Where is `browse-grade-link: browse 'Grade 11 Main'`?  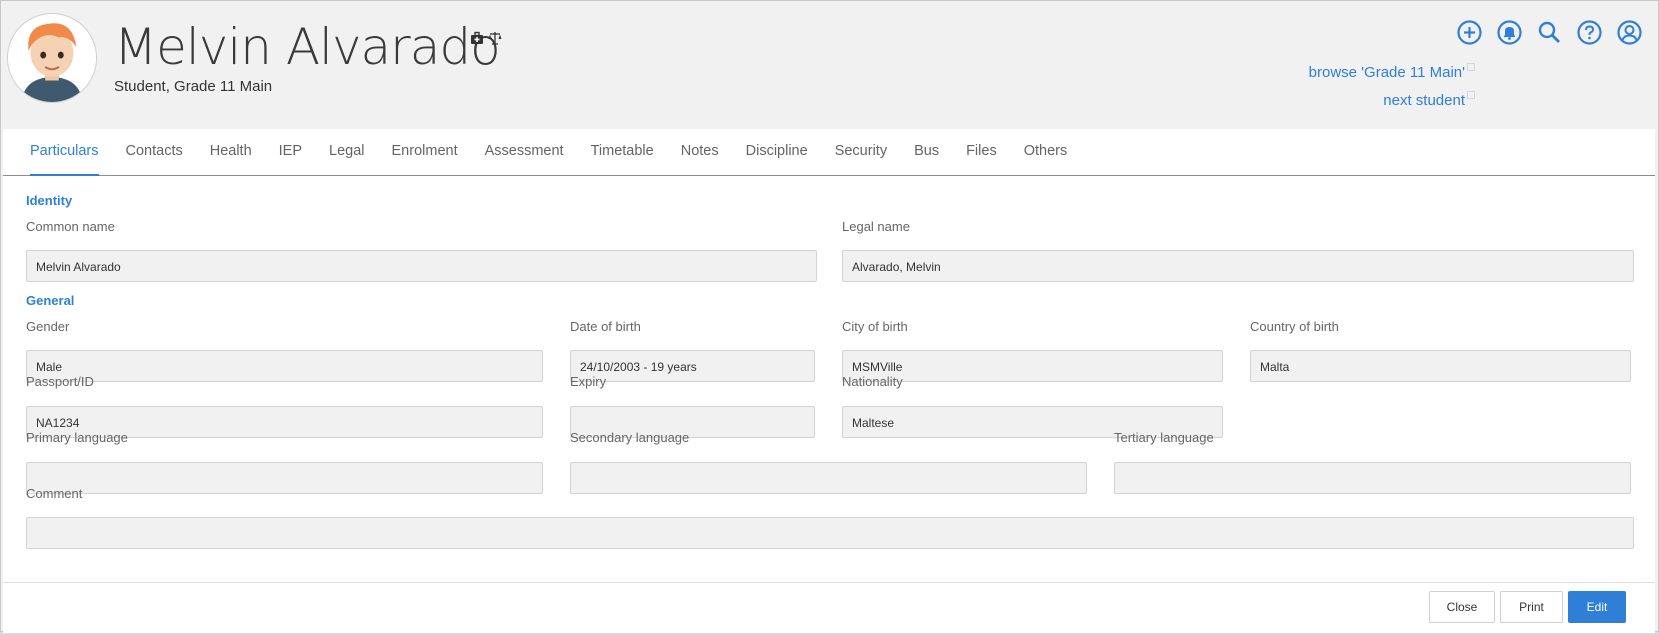
browse-grade-link: browse 'Grade 11 Main' is located at coordinates (1392, 69).